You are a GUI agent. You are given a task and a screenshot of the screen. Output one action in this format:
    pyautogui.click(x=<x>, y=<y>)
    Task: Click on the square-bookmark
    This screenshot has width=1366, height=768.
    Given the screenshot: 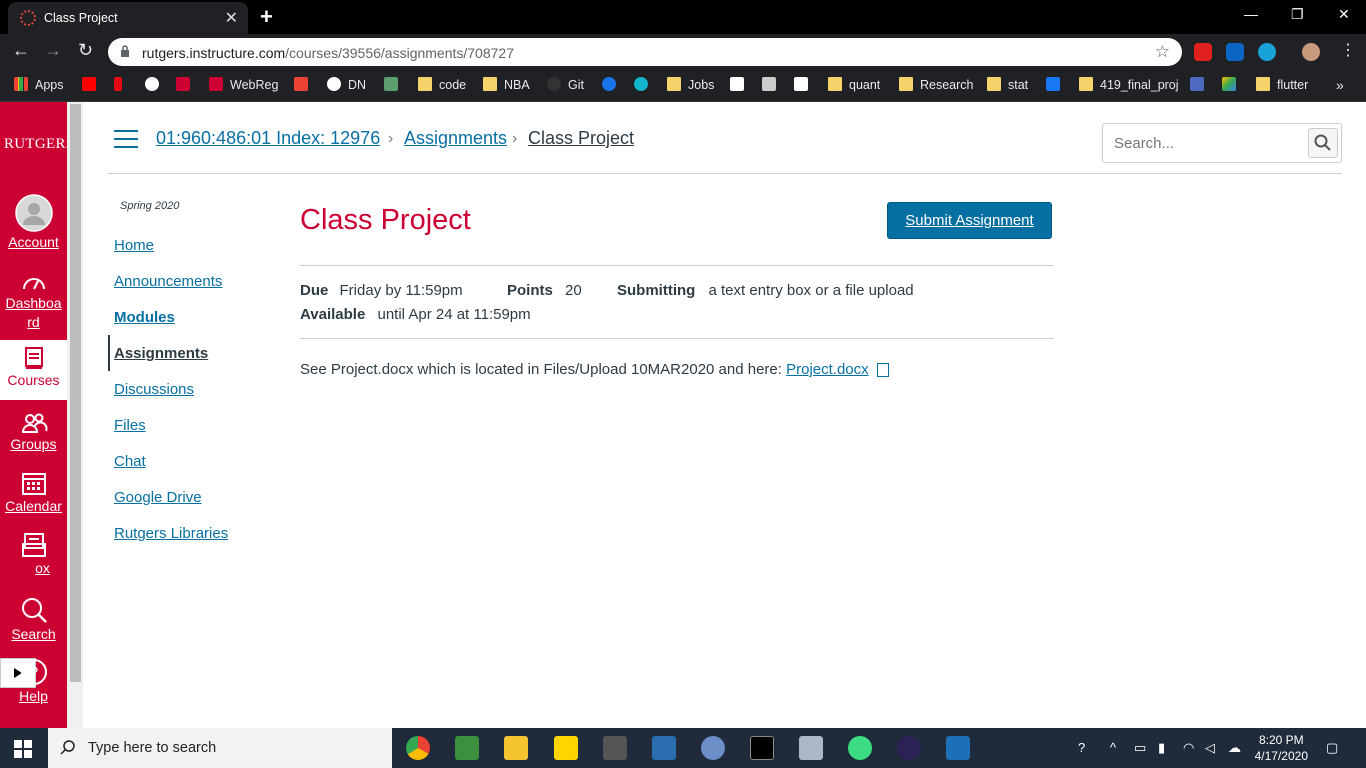 What is the action you would take?
    pyautogui.click(x=804, y=84)
    